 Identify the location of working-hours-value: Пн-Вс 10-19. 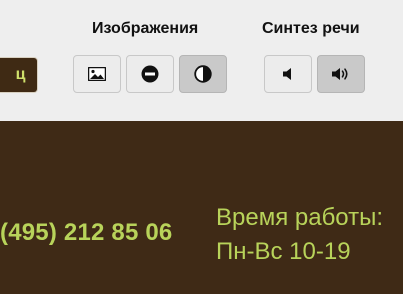
(283, 251).